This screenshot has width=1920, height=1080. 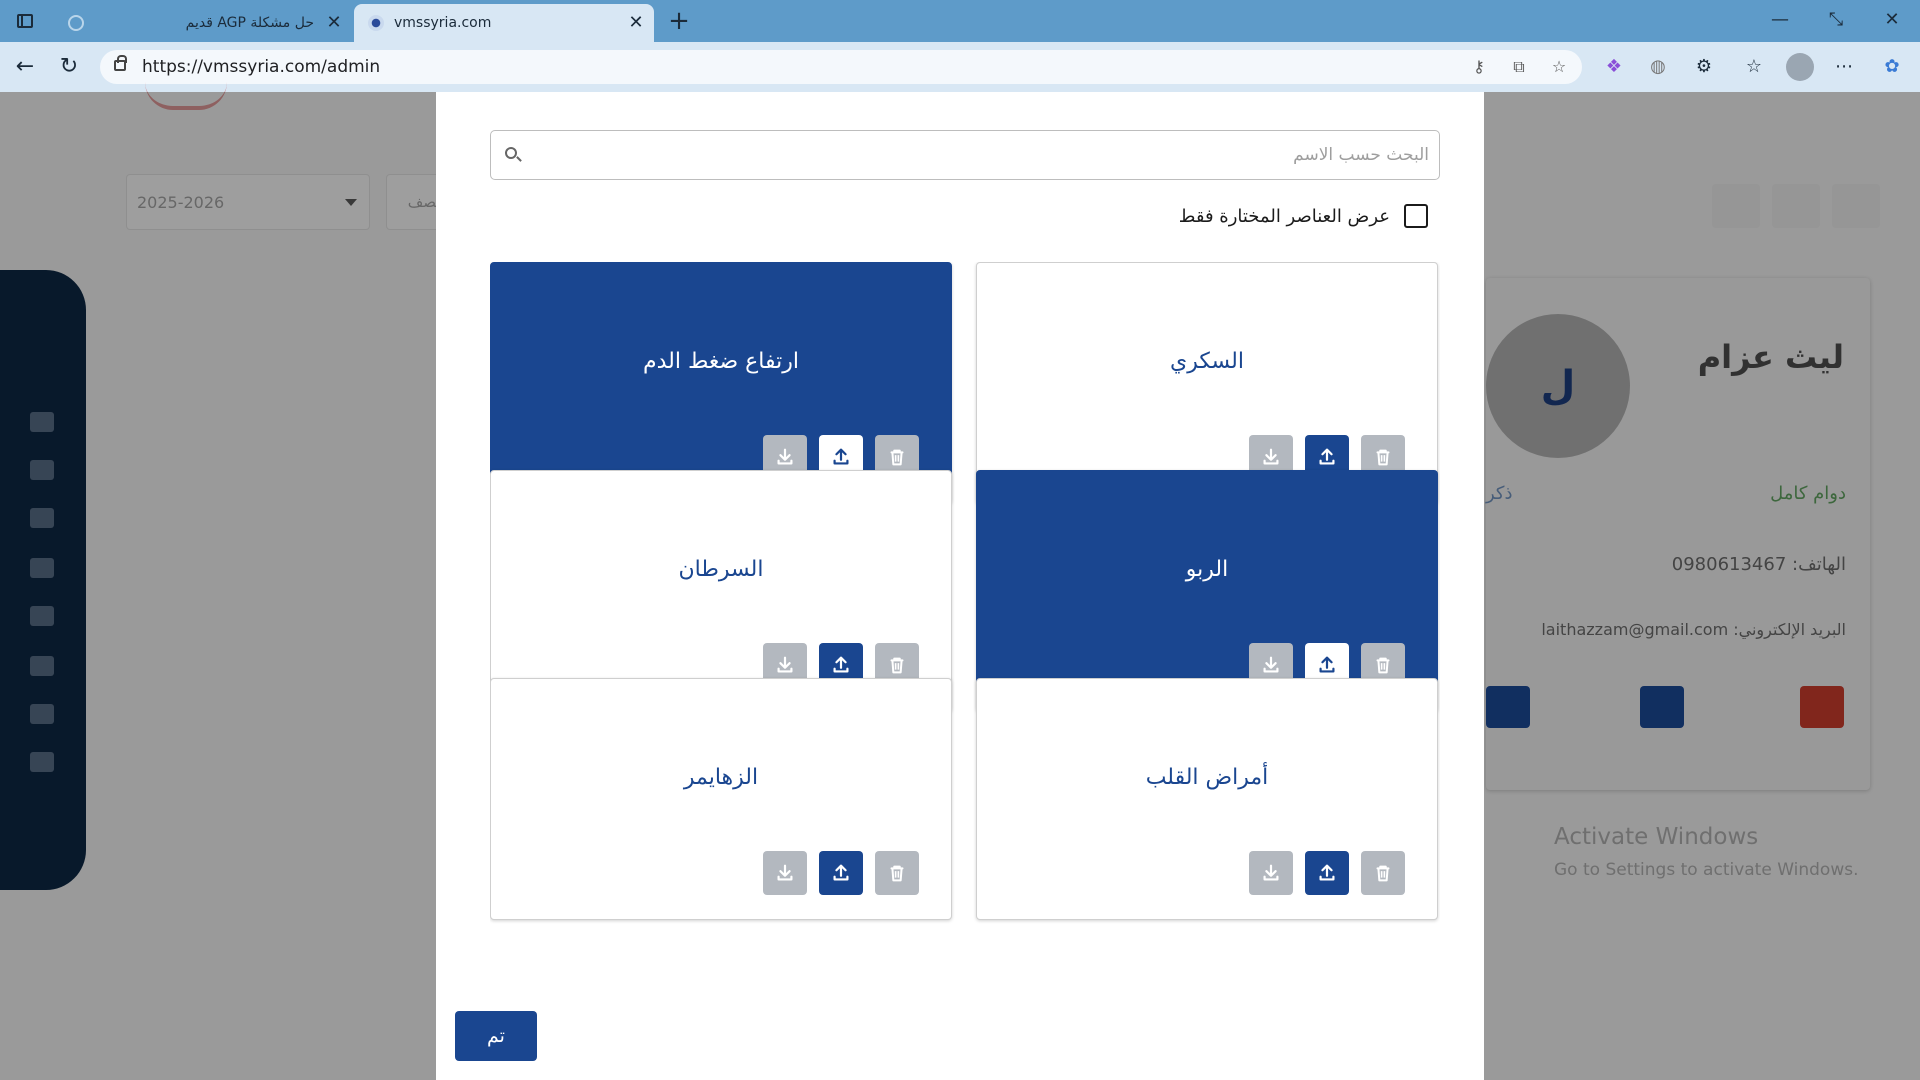 I want to click on copilot-icon: ❖, so click(x=1614, y=67).